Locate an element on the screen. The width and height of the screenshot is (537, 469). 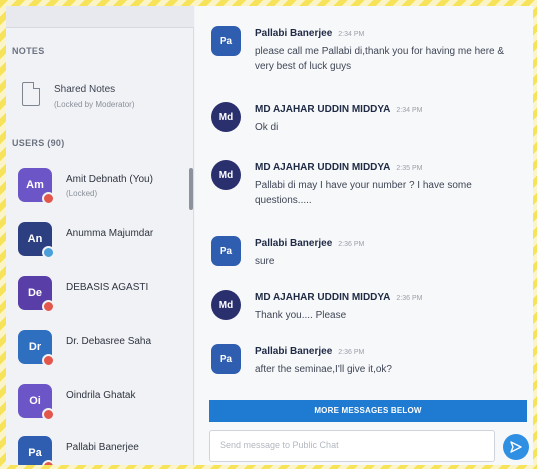
notes-section-label: NOTES is located at coordinates (28, 51).